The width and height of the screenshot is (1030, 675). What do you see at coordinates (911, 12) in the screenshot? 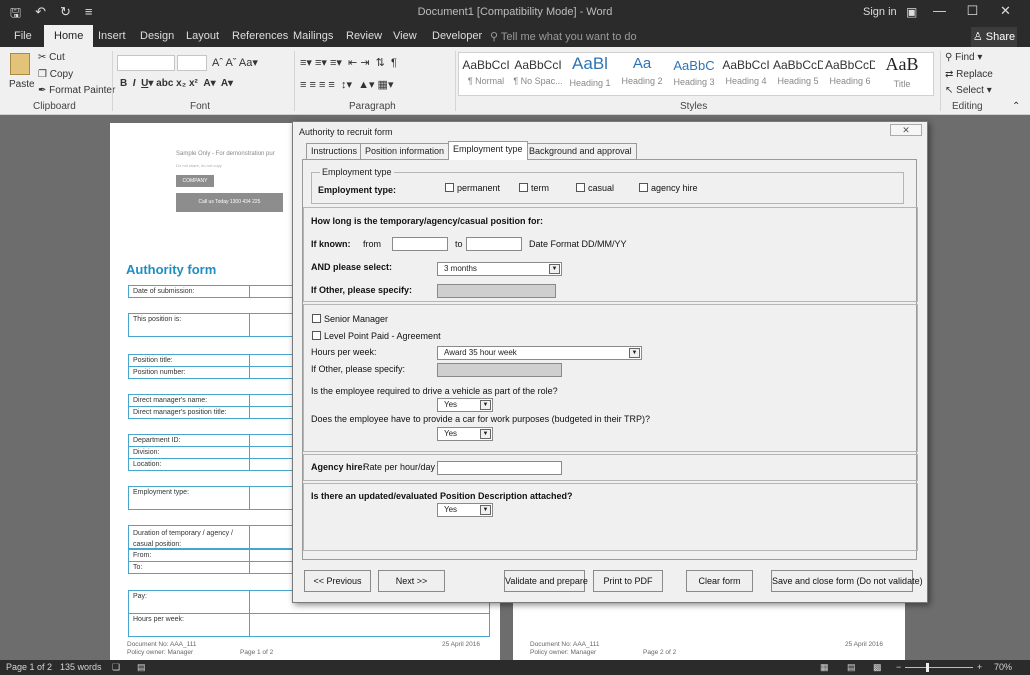
I see `ribbon-display-options-icon: ▣` at bounding box center [911, 12].